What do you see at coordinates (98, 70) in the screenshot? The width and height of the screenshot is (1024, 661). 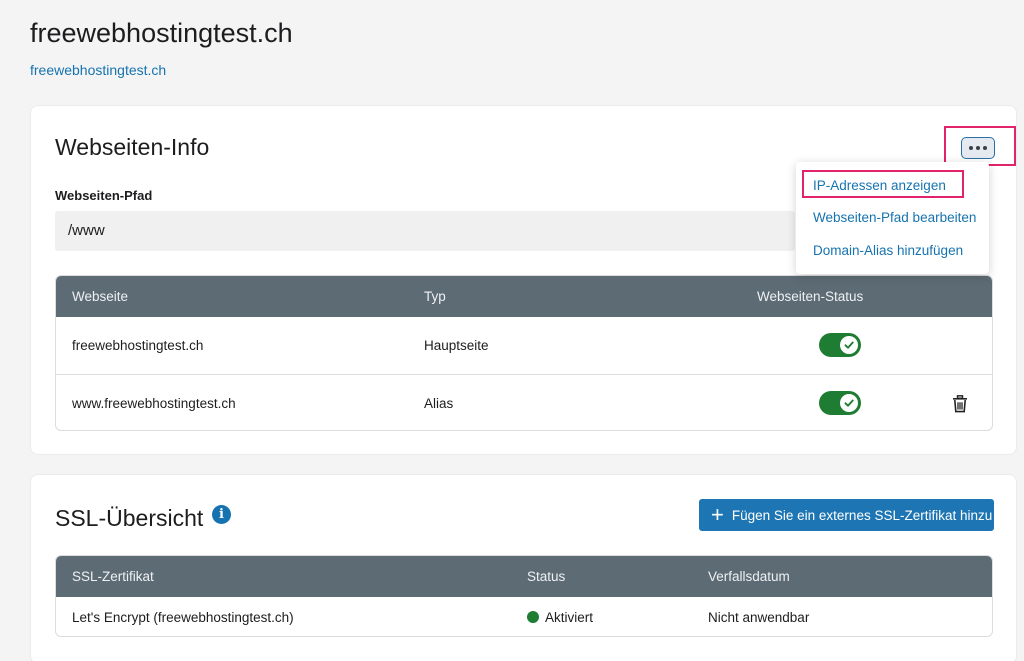 I see `domain-link: freewebhostingtest.ch` at bounding box center [98, 70].